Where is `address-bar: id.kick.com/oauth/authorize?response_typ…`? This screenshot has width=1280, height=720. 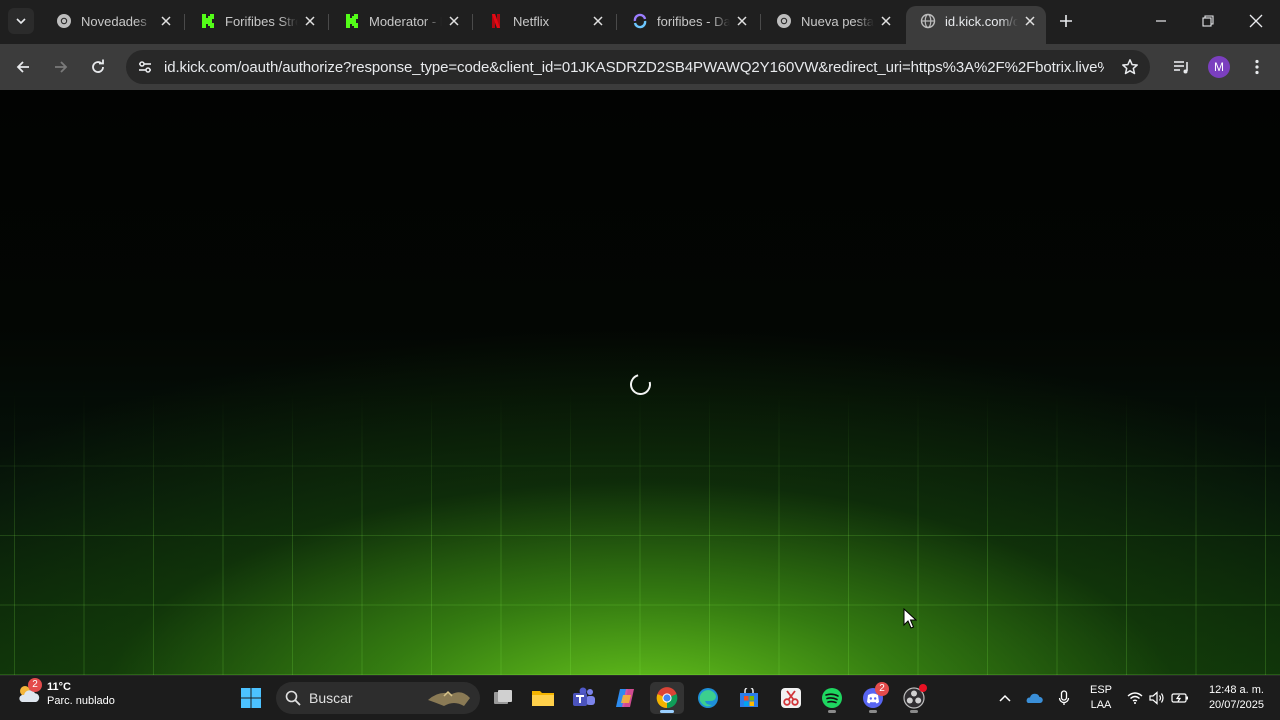
address-bar: id.kick.com/oauth/authorize?response_typ… is located at coordinates (638, 67).